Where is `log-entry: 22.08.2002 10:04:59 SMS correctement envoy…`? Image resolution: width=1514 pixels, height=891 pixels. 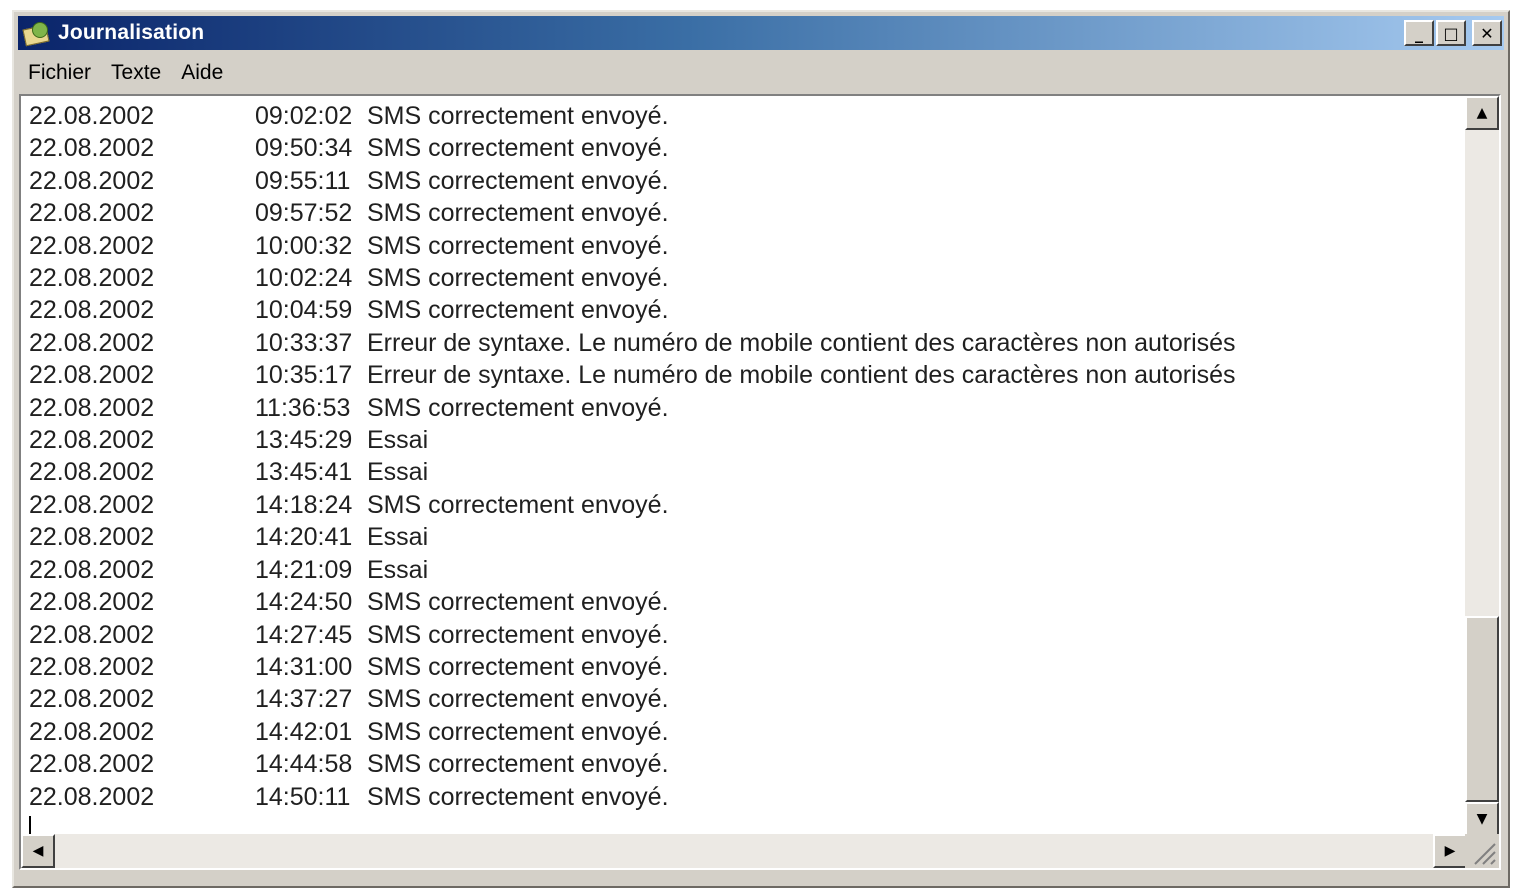
log-entry: 22.08.2002 10:04:59 SMS correctement envoy… is located at coordinates (632, 310).